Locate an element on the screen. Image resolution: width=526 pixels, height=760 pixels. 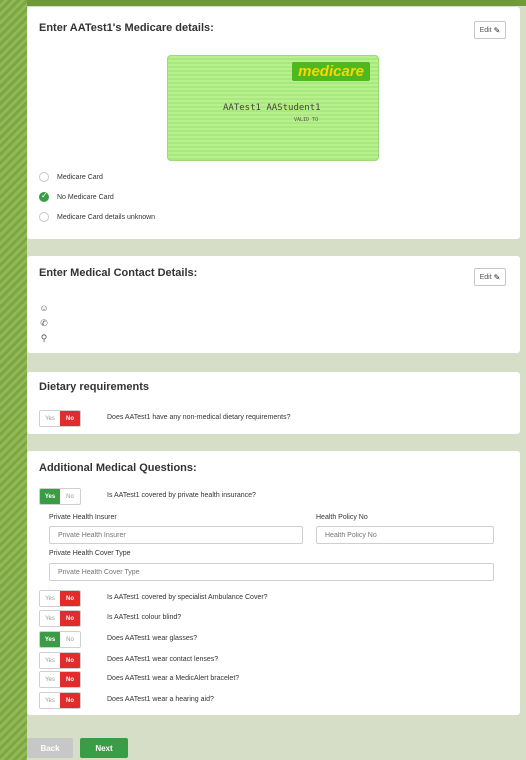
policy-number-input is located at coordinates (405, 535).